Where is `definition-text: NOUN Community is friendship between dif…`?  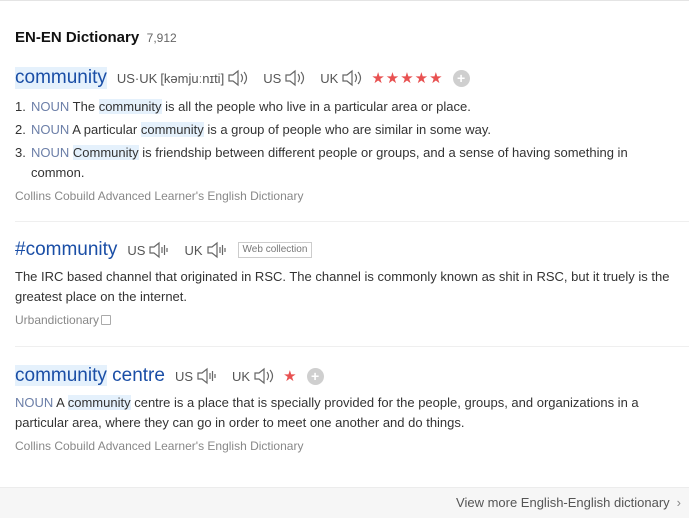 definition-text: NOUN Community is friendship between dif… is located at coordinates (356, 163).